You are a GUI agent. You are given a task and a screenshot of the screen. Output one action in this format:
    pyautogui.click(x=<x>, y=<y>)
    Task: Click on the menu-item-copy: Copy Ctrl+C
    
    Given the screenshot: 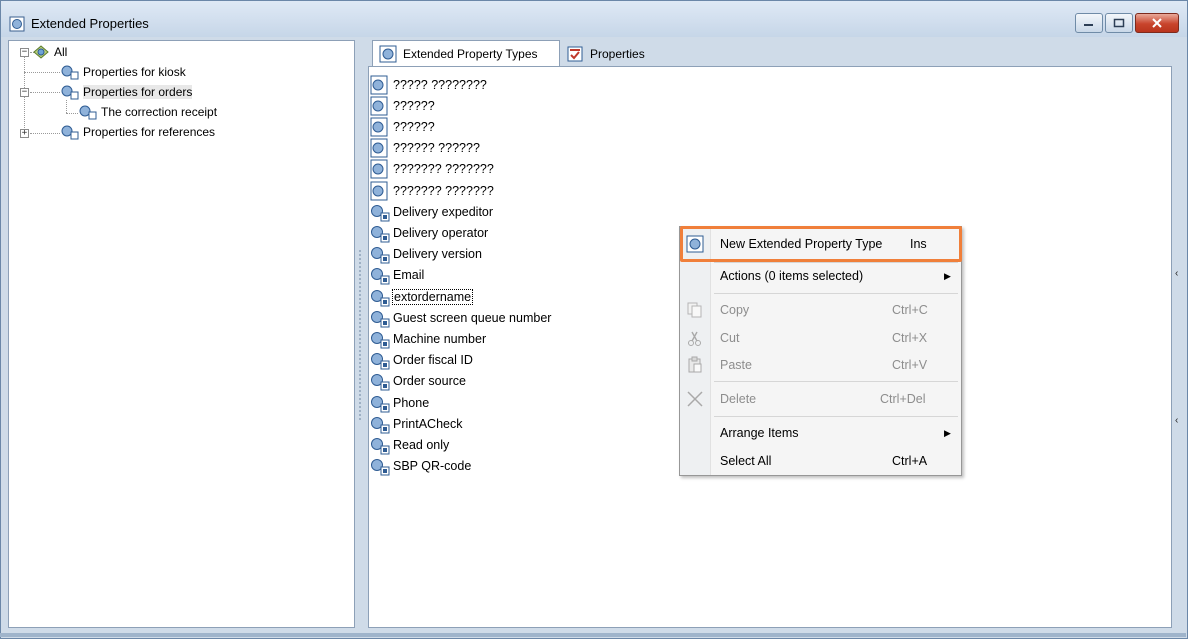 What is the action you would take?
    pyautogui.click(x=820, y=310)
    